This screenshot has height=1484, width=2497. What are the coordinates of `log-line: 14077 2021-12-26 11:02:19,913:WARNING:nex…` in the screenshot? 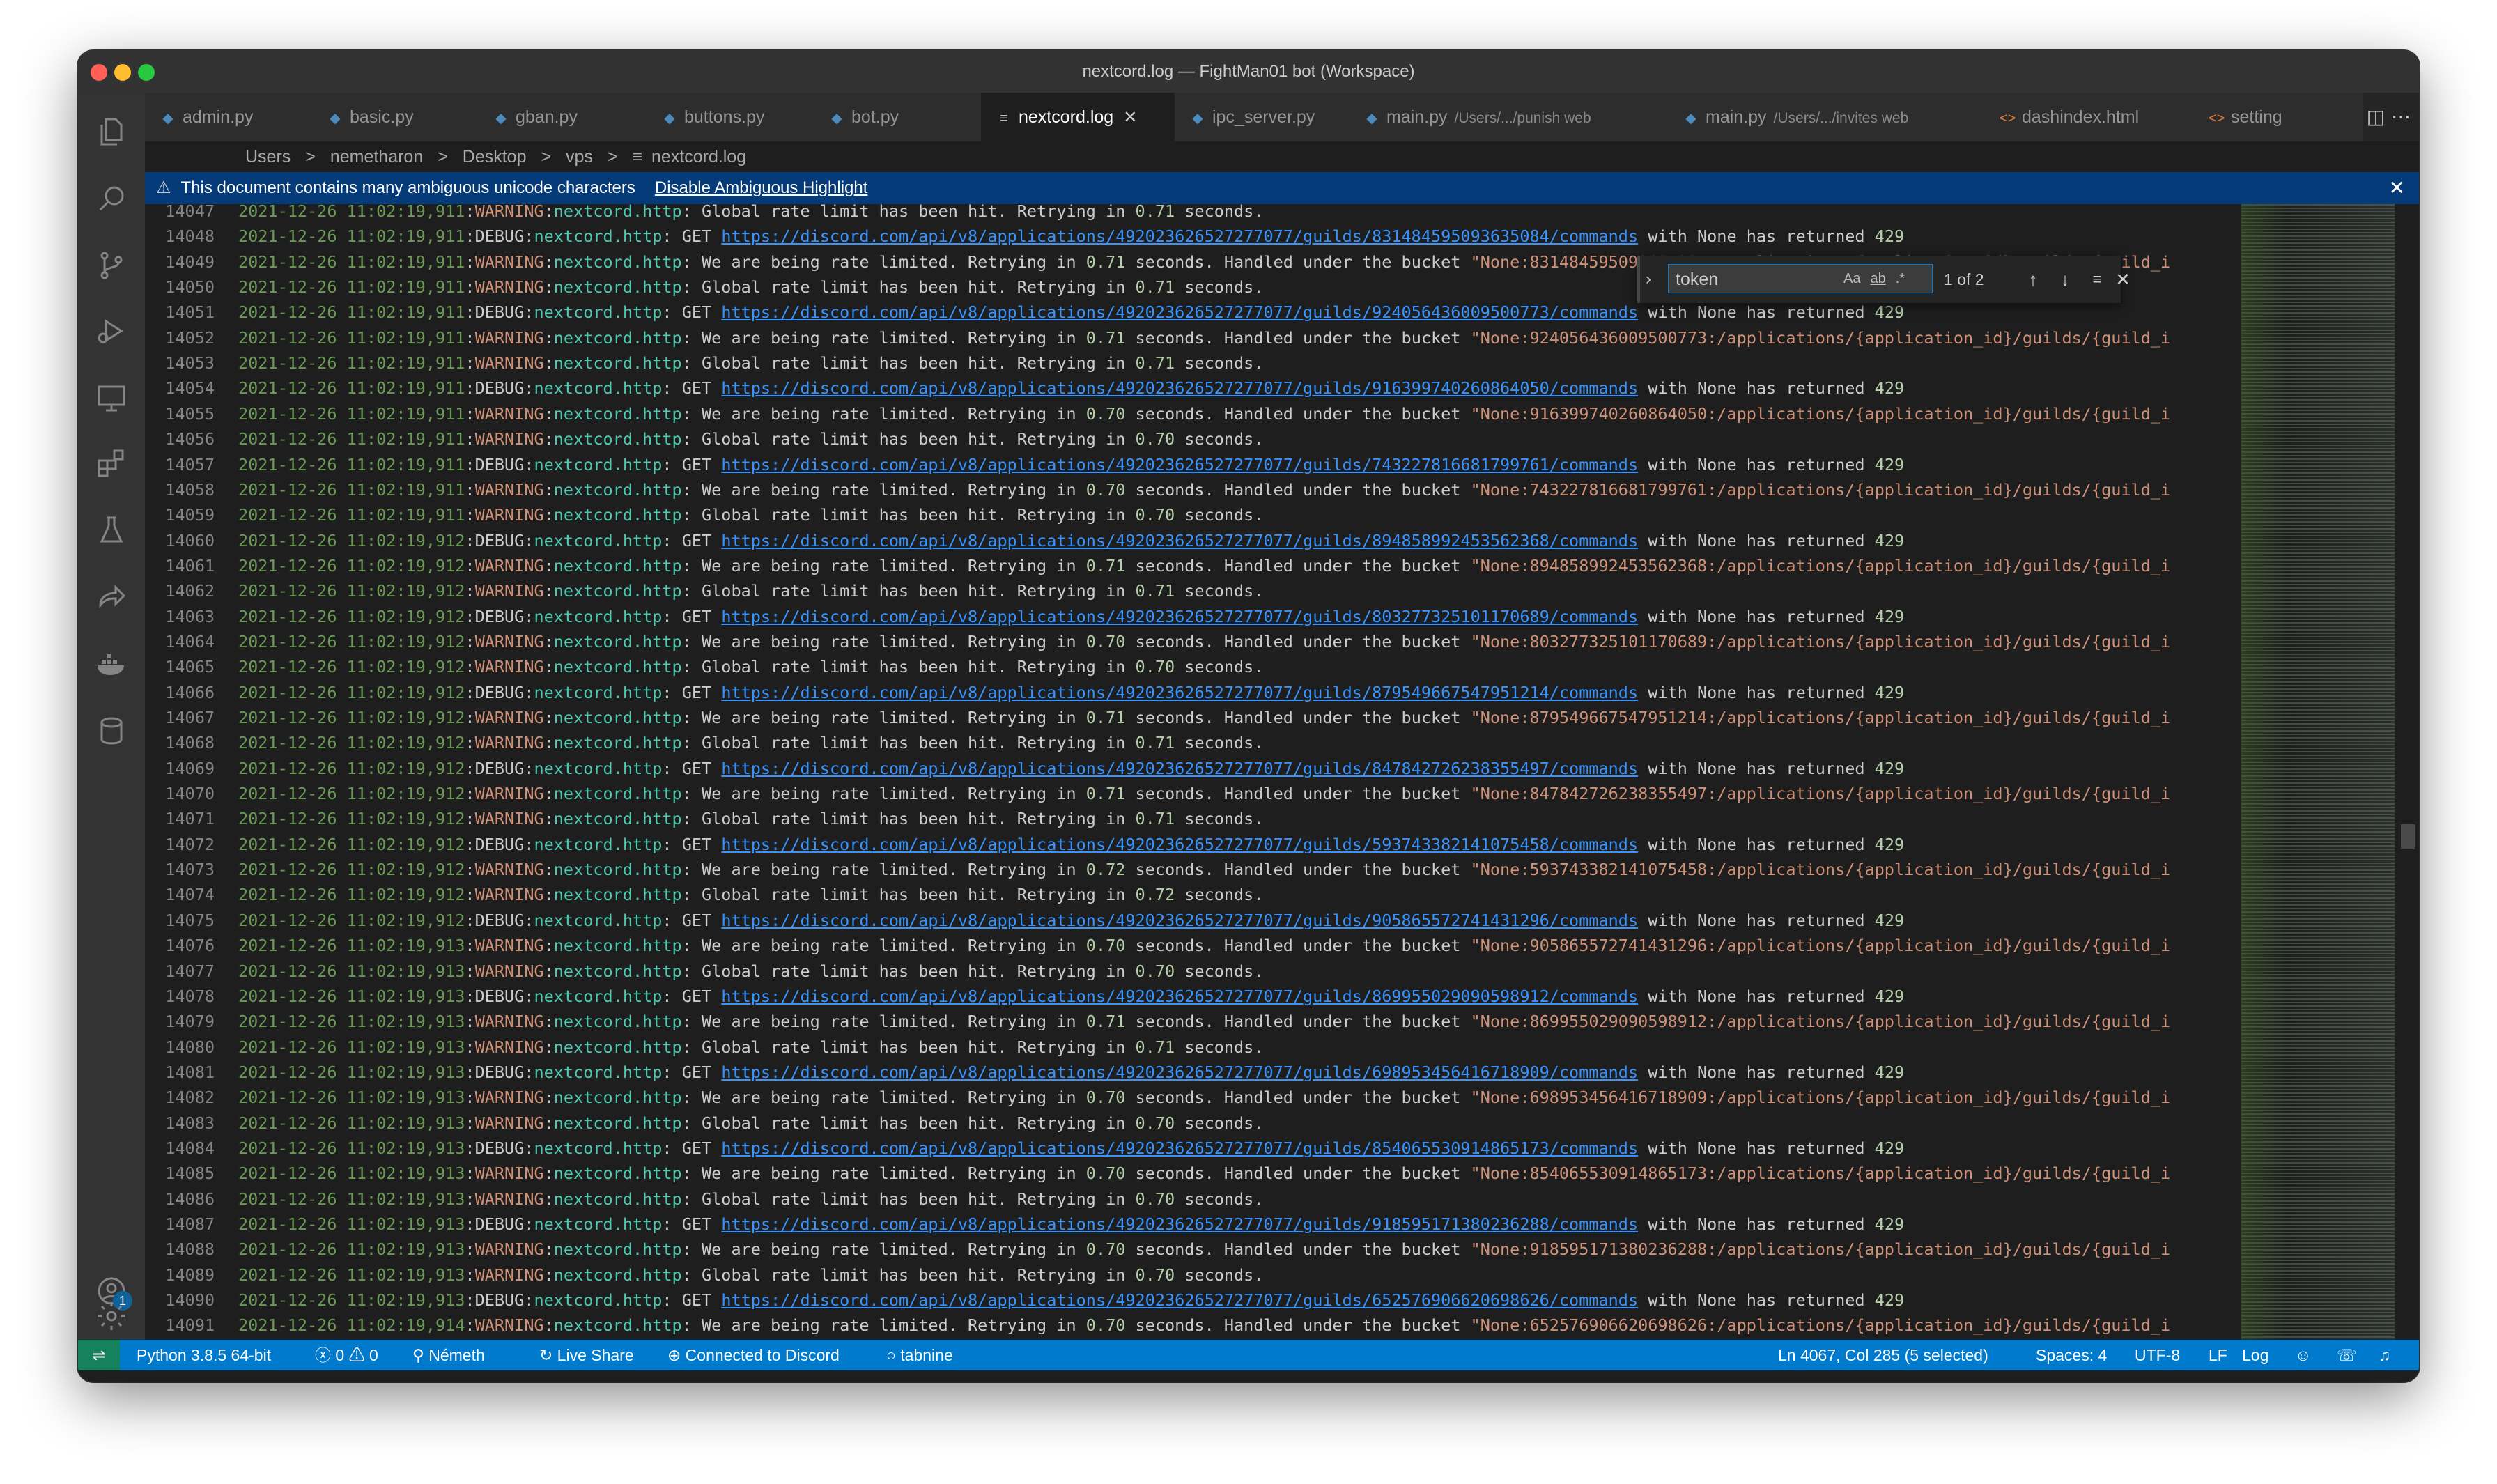 It's located at (704, 971).